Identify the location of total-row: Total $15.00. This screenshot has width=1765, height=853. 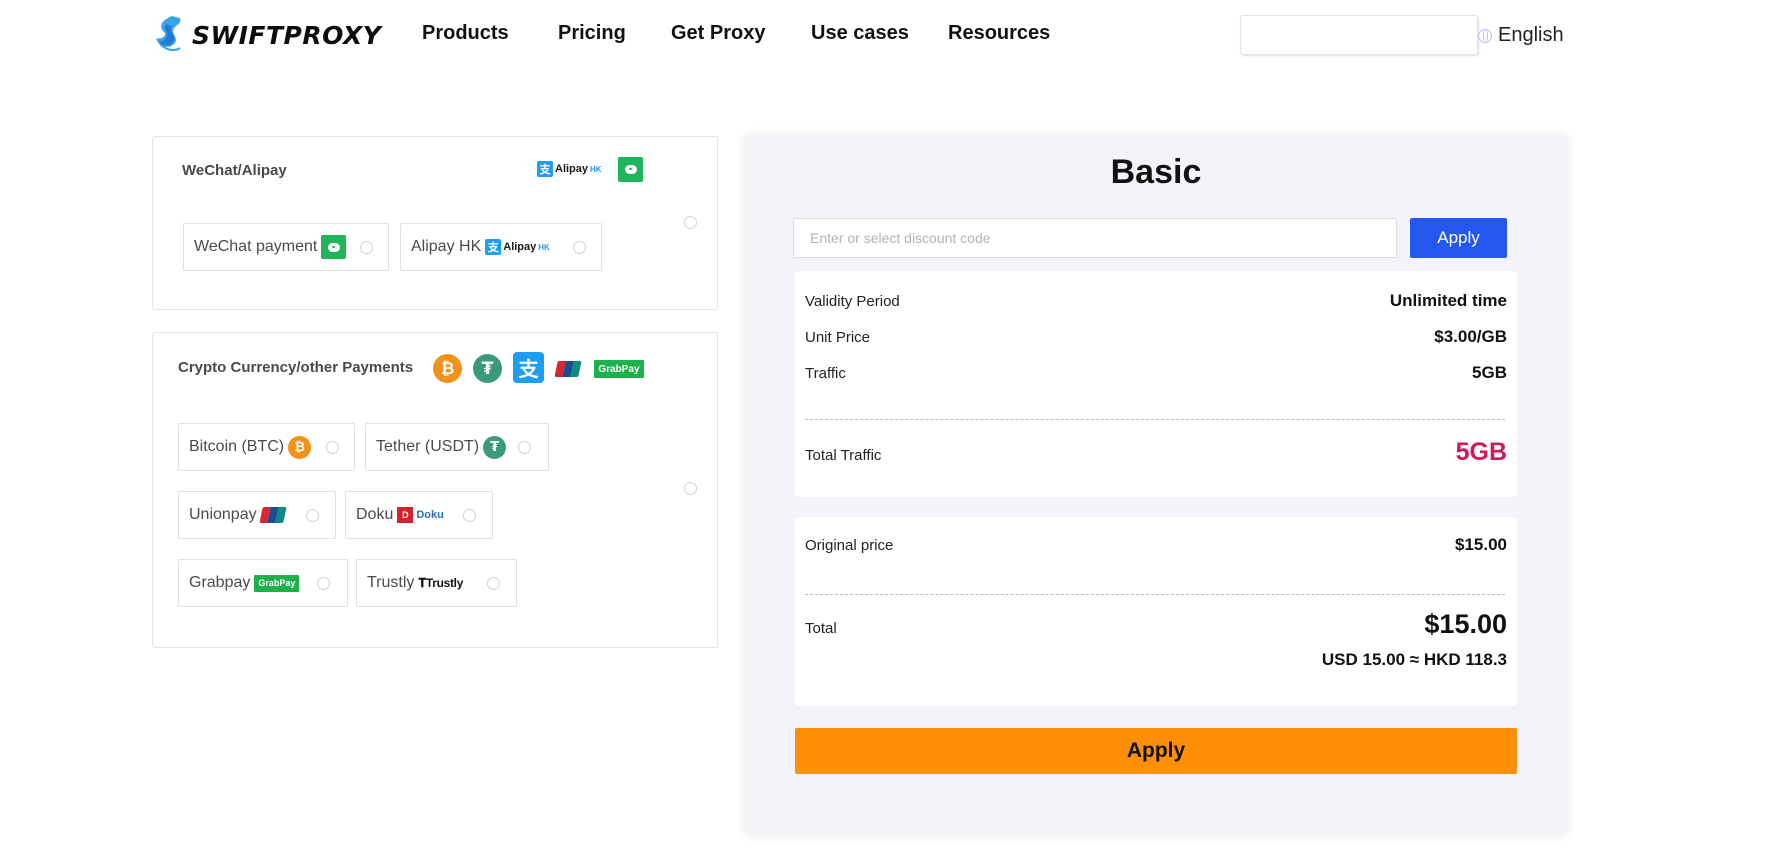
(1156, 624).